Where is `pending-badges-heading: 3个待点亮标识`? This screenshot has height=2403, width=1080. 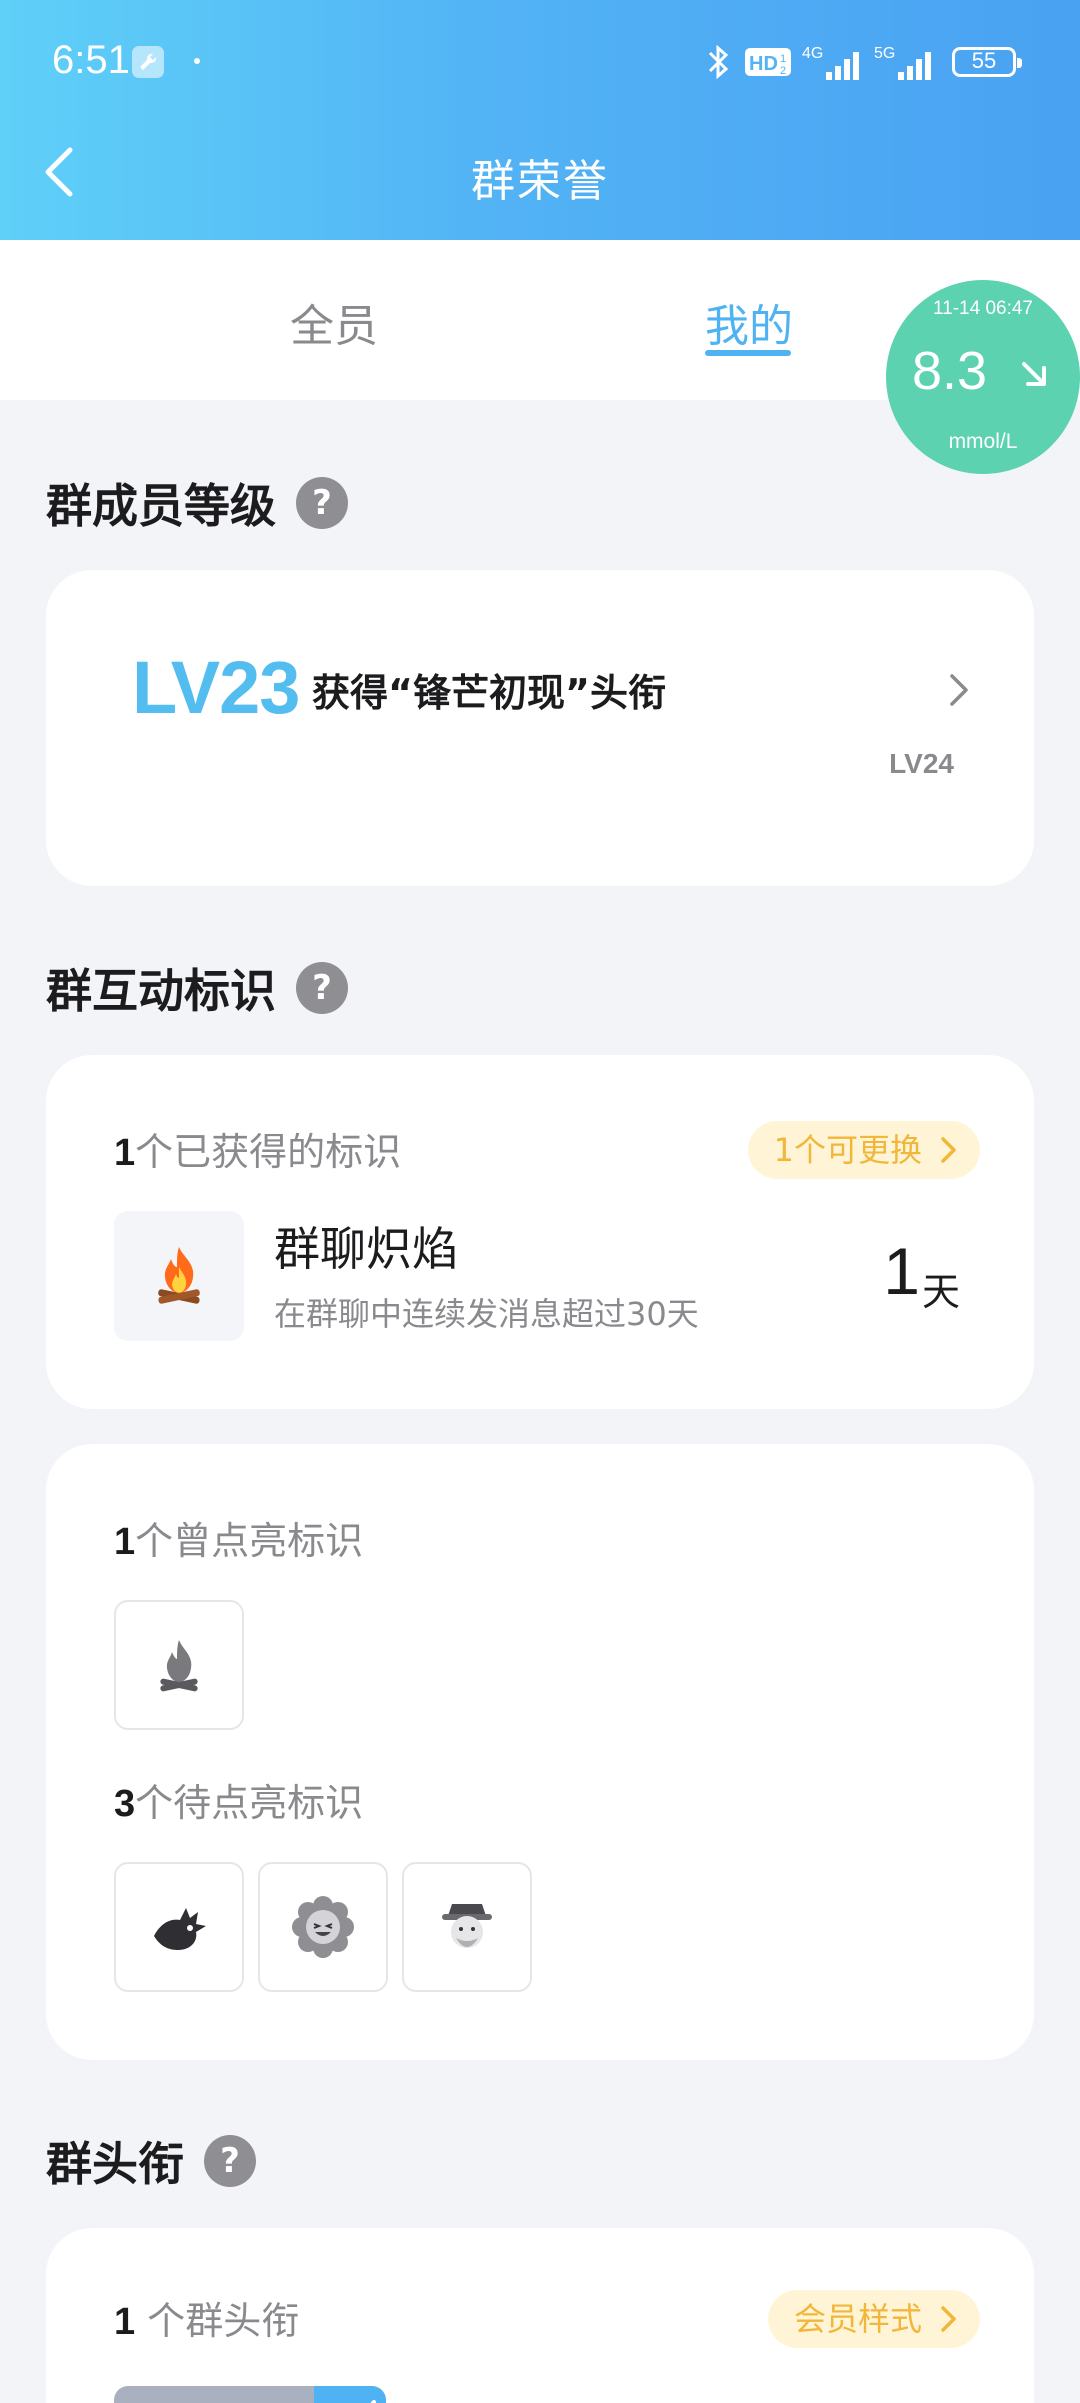
pending-badges-heading: 3个待点亮标识 is located at coordinates (238, 1799).